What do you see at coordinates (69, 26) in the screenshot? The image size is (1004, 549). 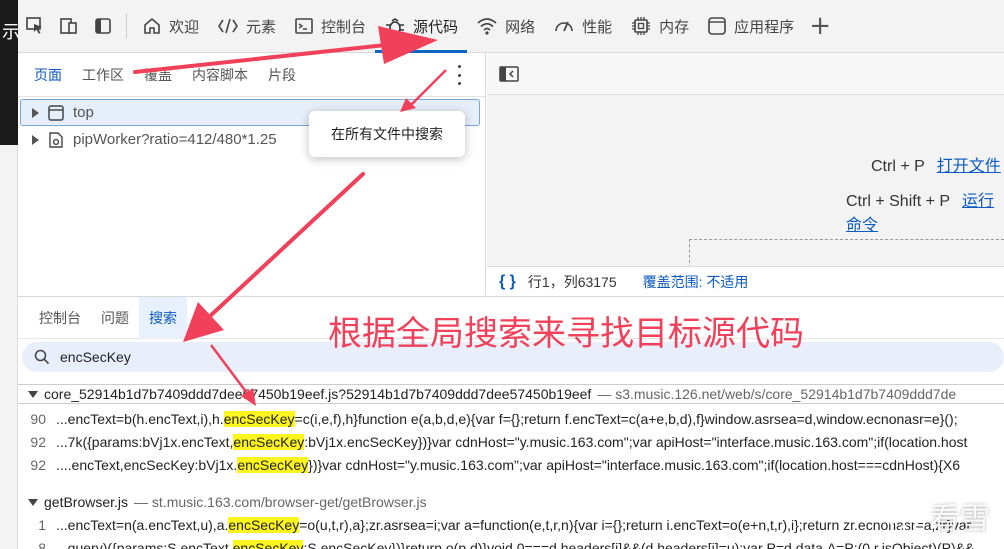 I see `device-toolbar-icon` at bounding box center [69, 26].